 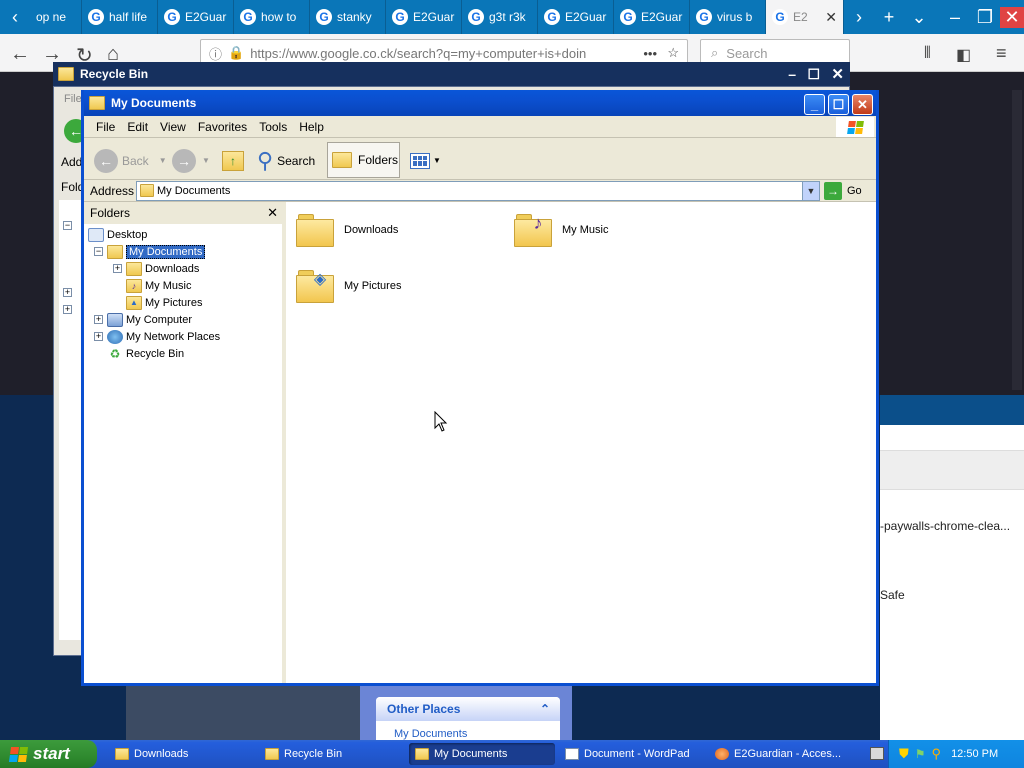 What do you see at coordinates (56, 17) in the screenshot?
I see `browser-tab: op ne` at bounding box center [56, 17].